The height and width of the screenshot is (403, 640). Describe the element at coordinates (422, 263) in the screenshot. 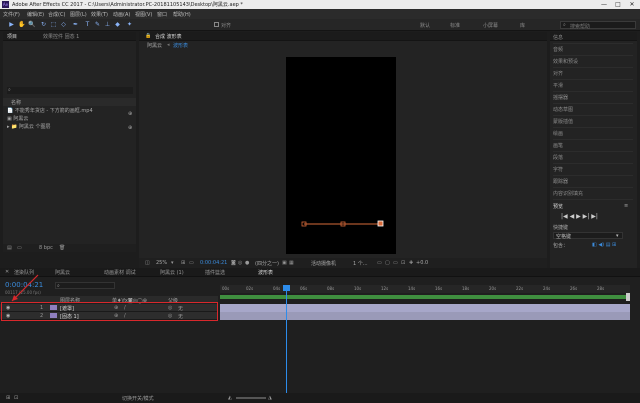

I see `exposure-value: +0.0` at that location.